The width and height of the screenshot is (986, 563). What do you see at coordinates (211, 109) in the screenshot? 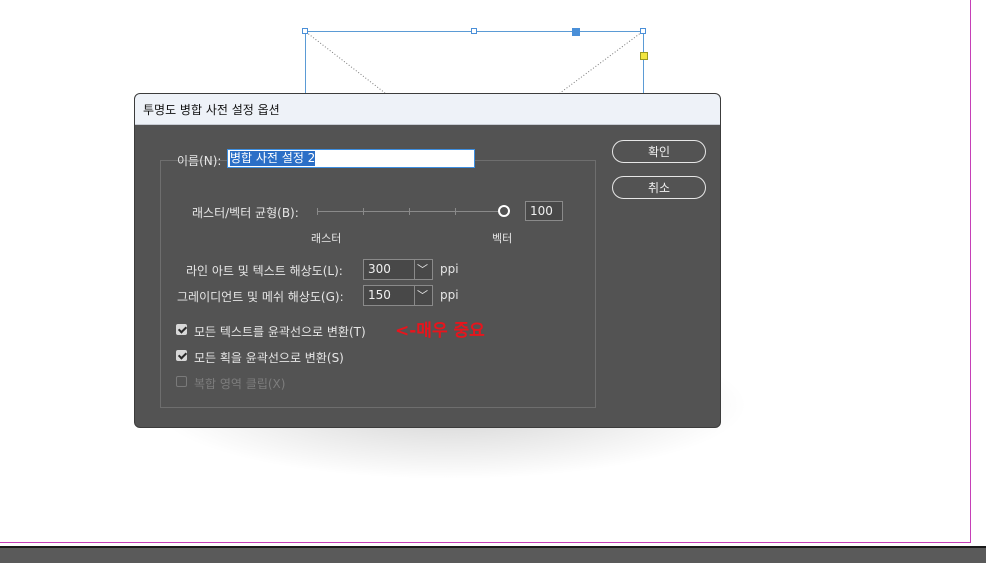
I see `dialog-title: 투명도 병합 사전 설정 옵션` at bounding box center [211, 109].